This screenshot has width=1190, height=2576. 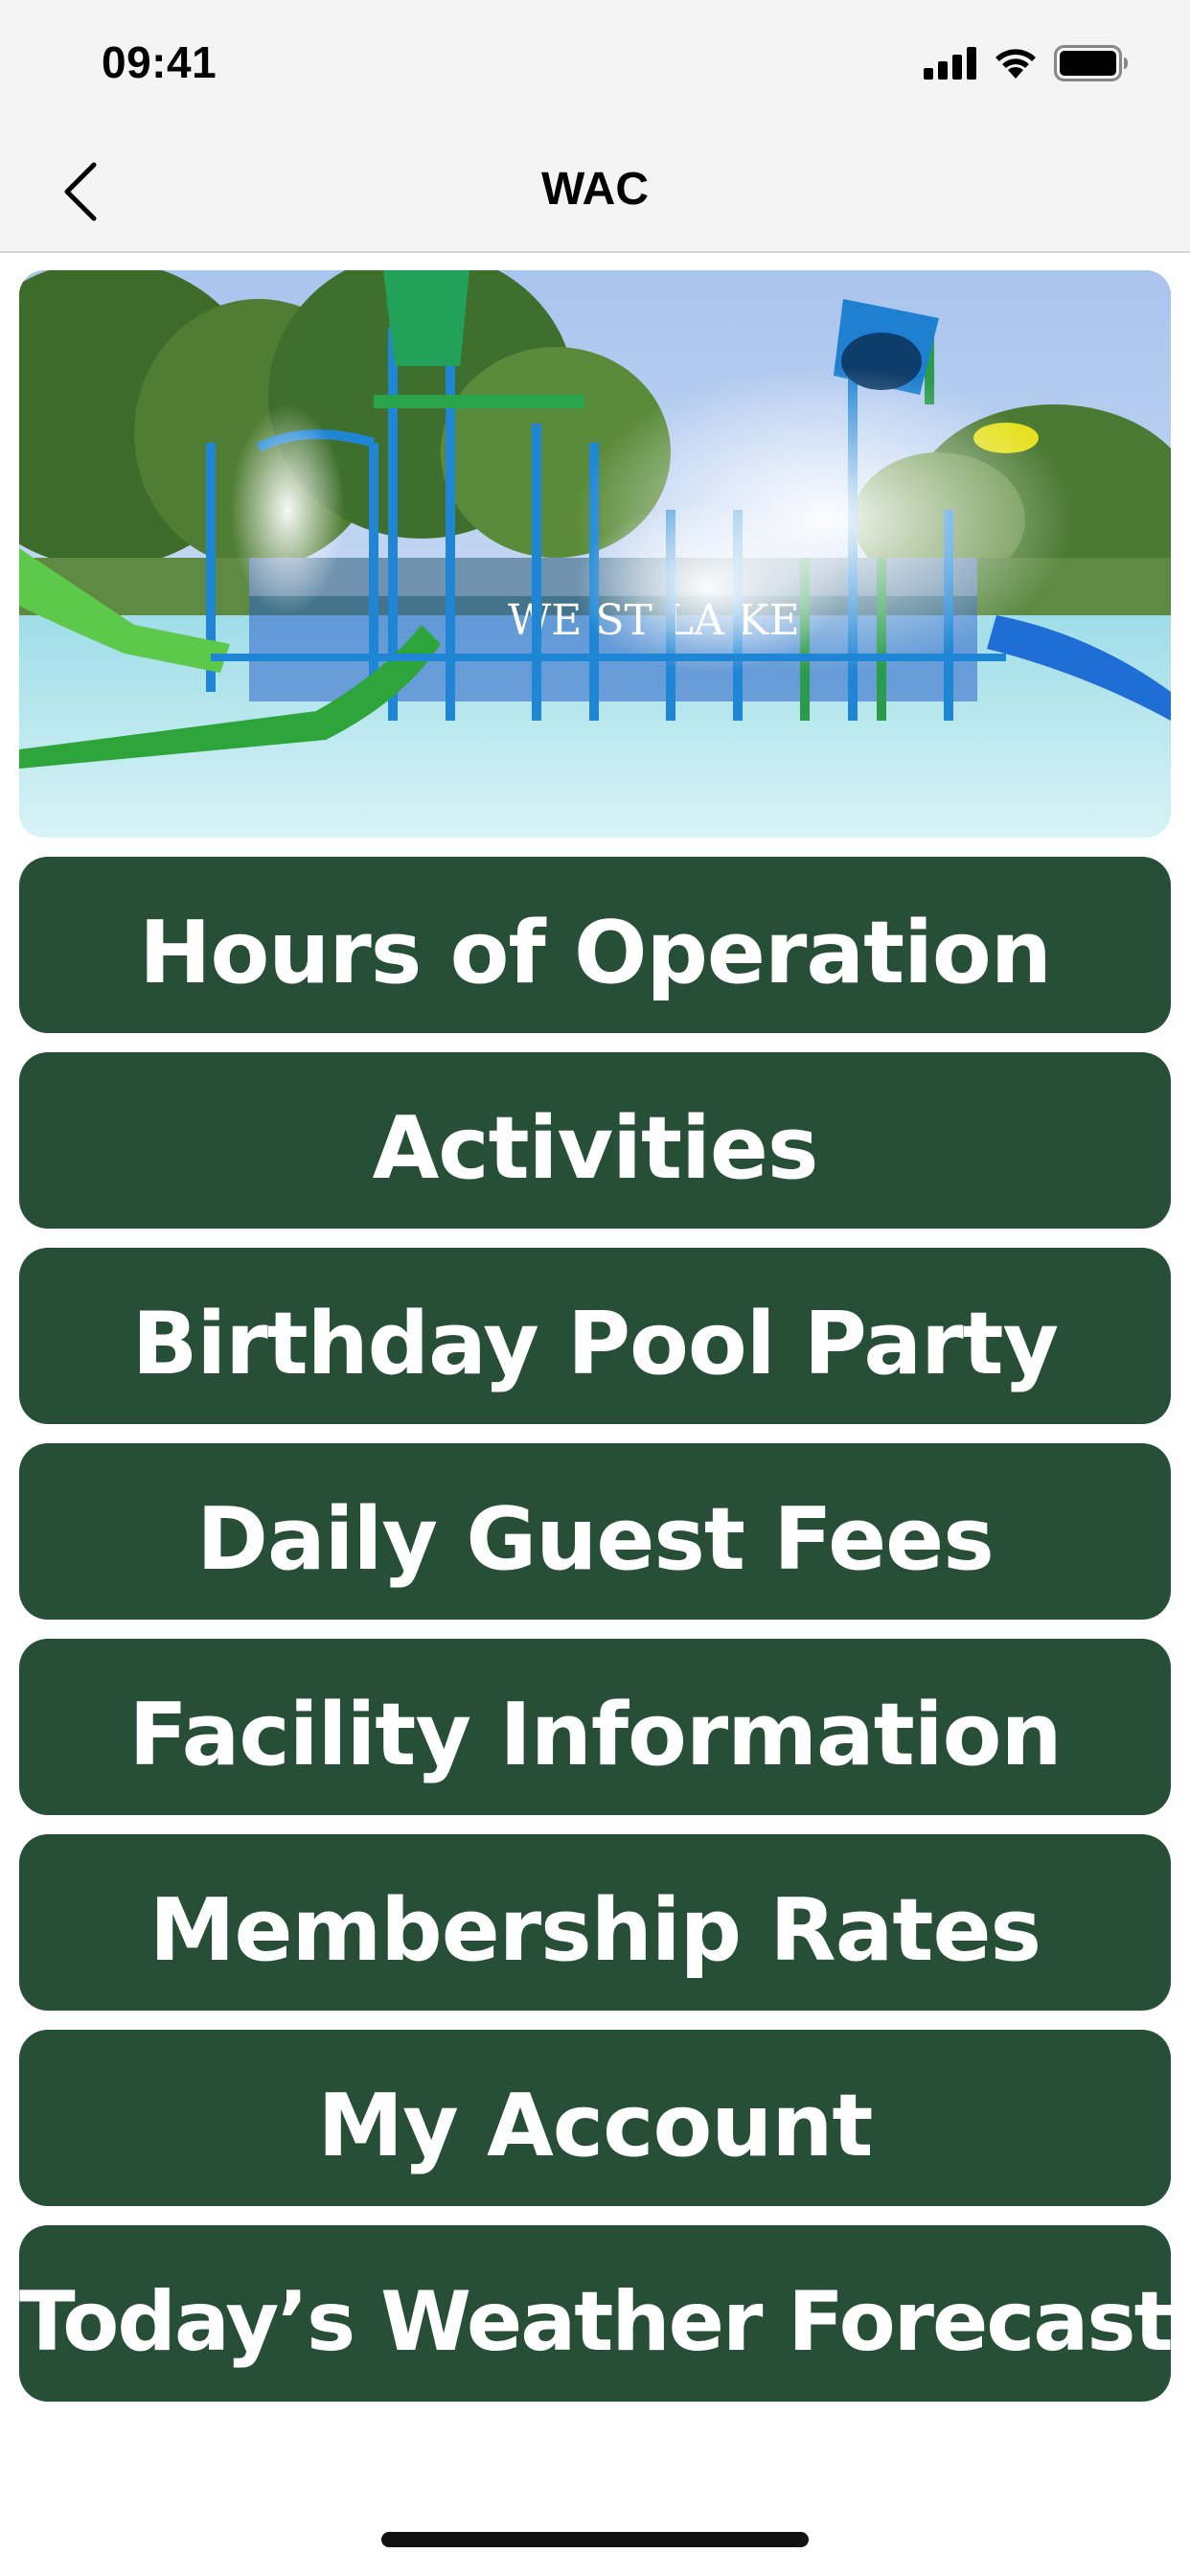 What do you see at coordinates (595, 2126) in the screenshot?
I see `menu-label: My Account` at bounding box center [595, 2126].